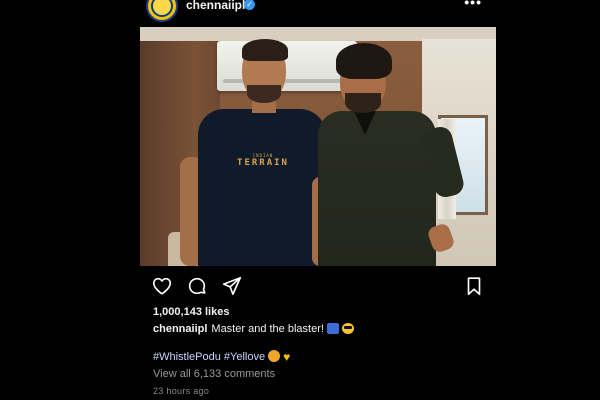  I want to click on post-action-bar, so click(318, 286).